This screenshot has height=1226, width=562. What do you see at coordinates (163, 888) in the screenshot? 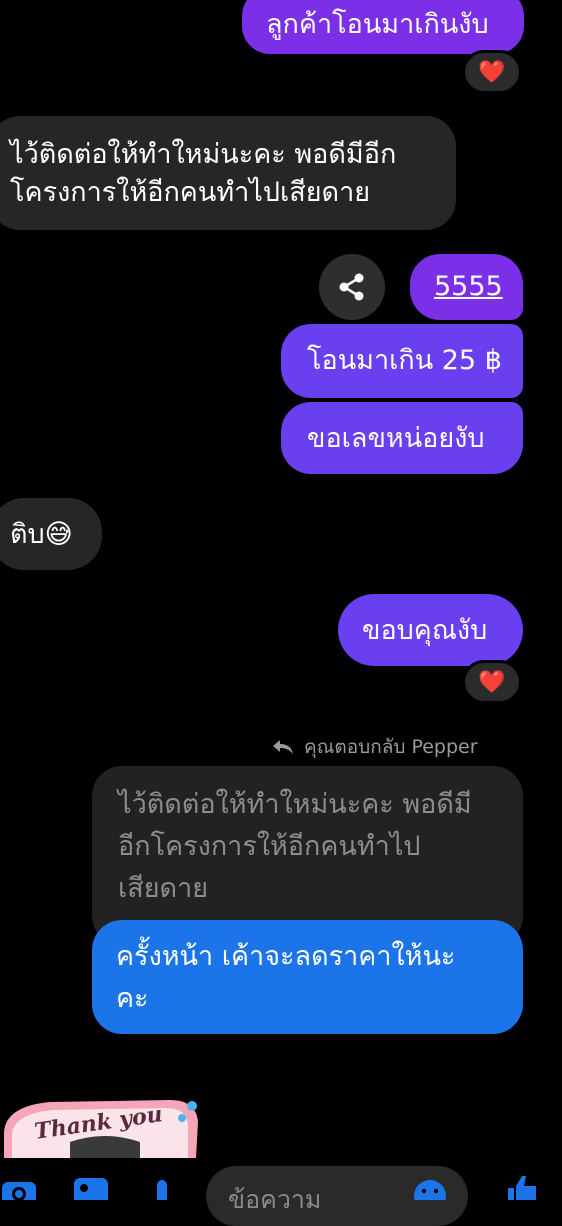
I see `quoted-text-line: เสียดาย` at bounding box center [163, 888].